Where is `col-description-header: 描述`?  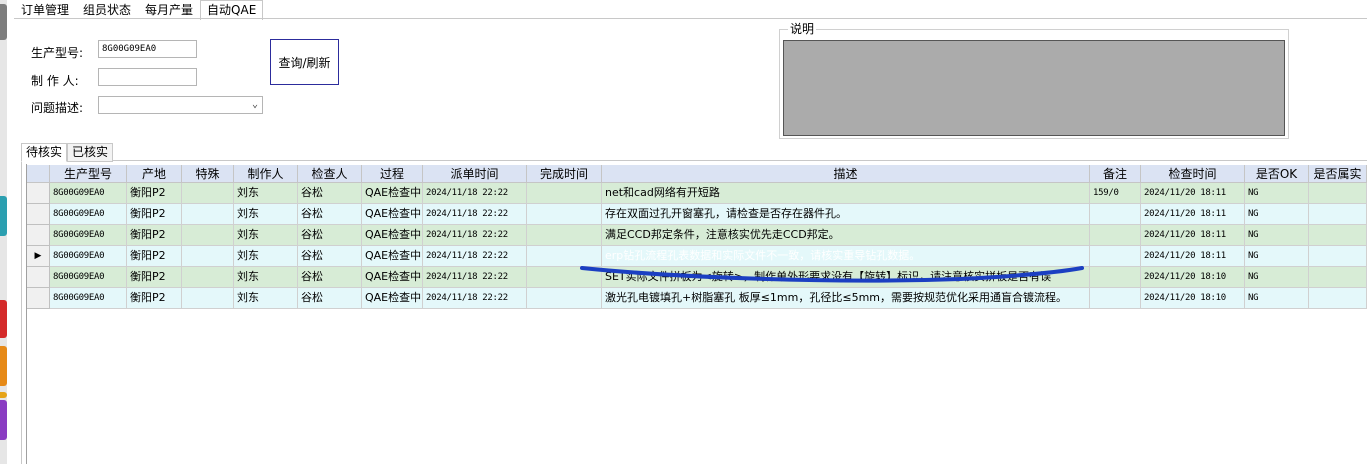 col-description-header: 描述 is located at coordinates (846, 174).